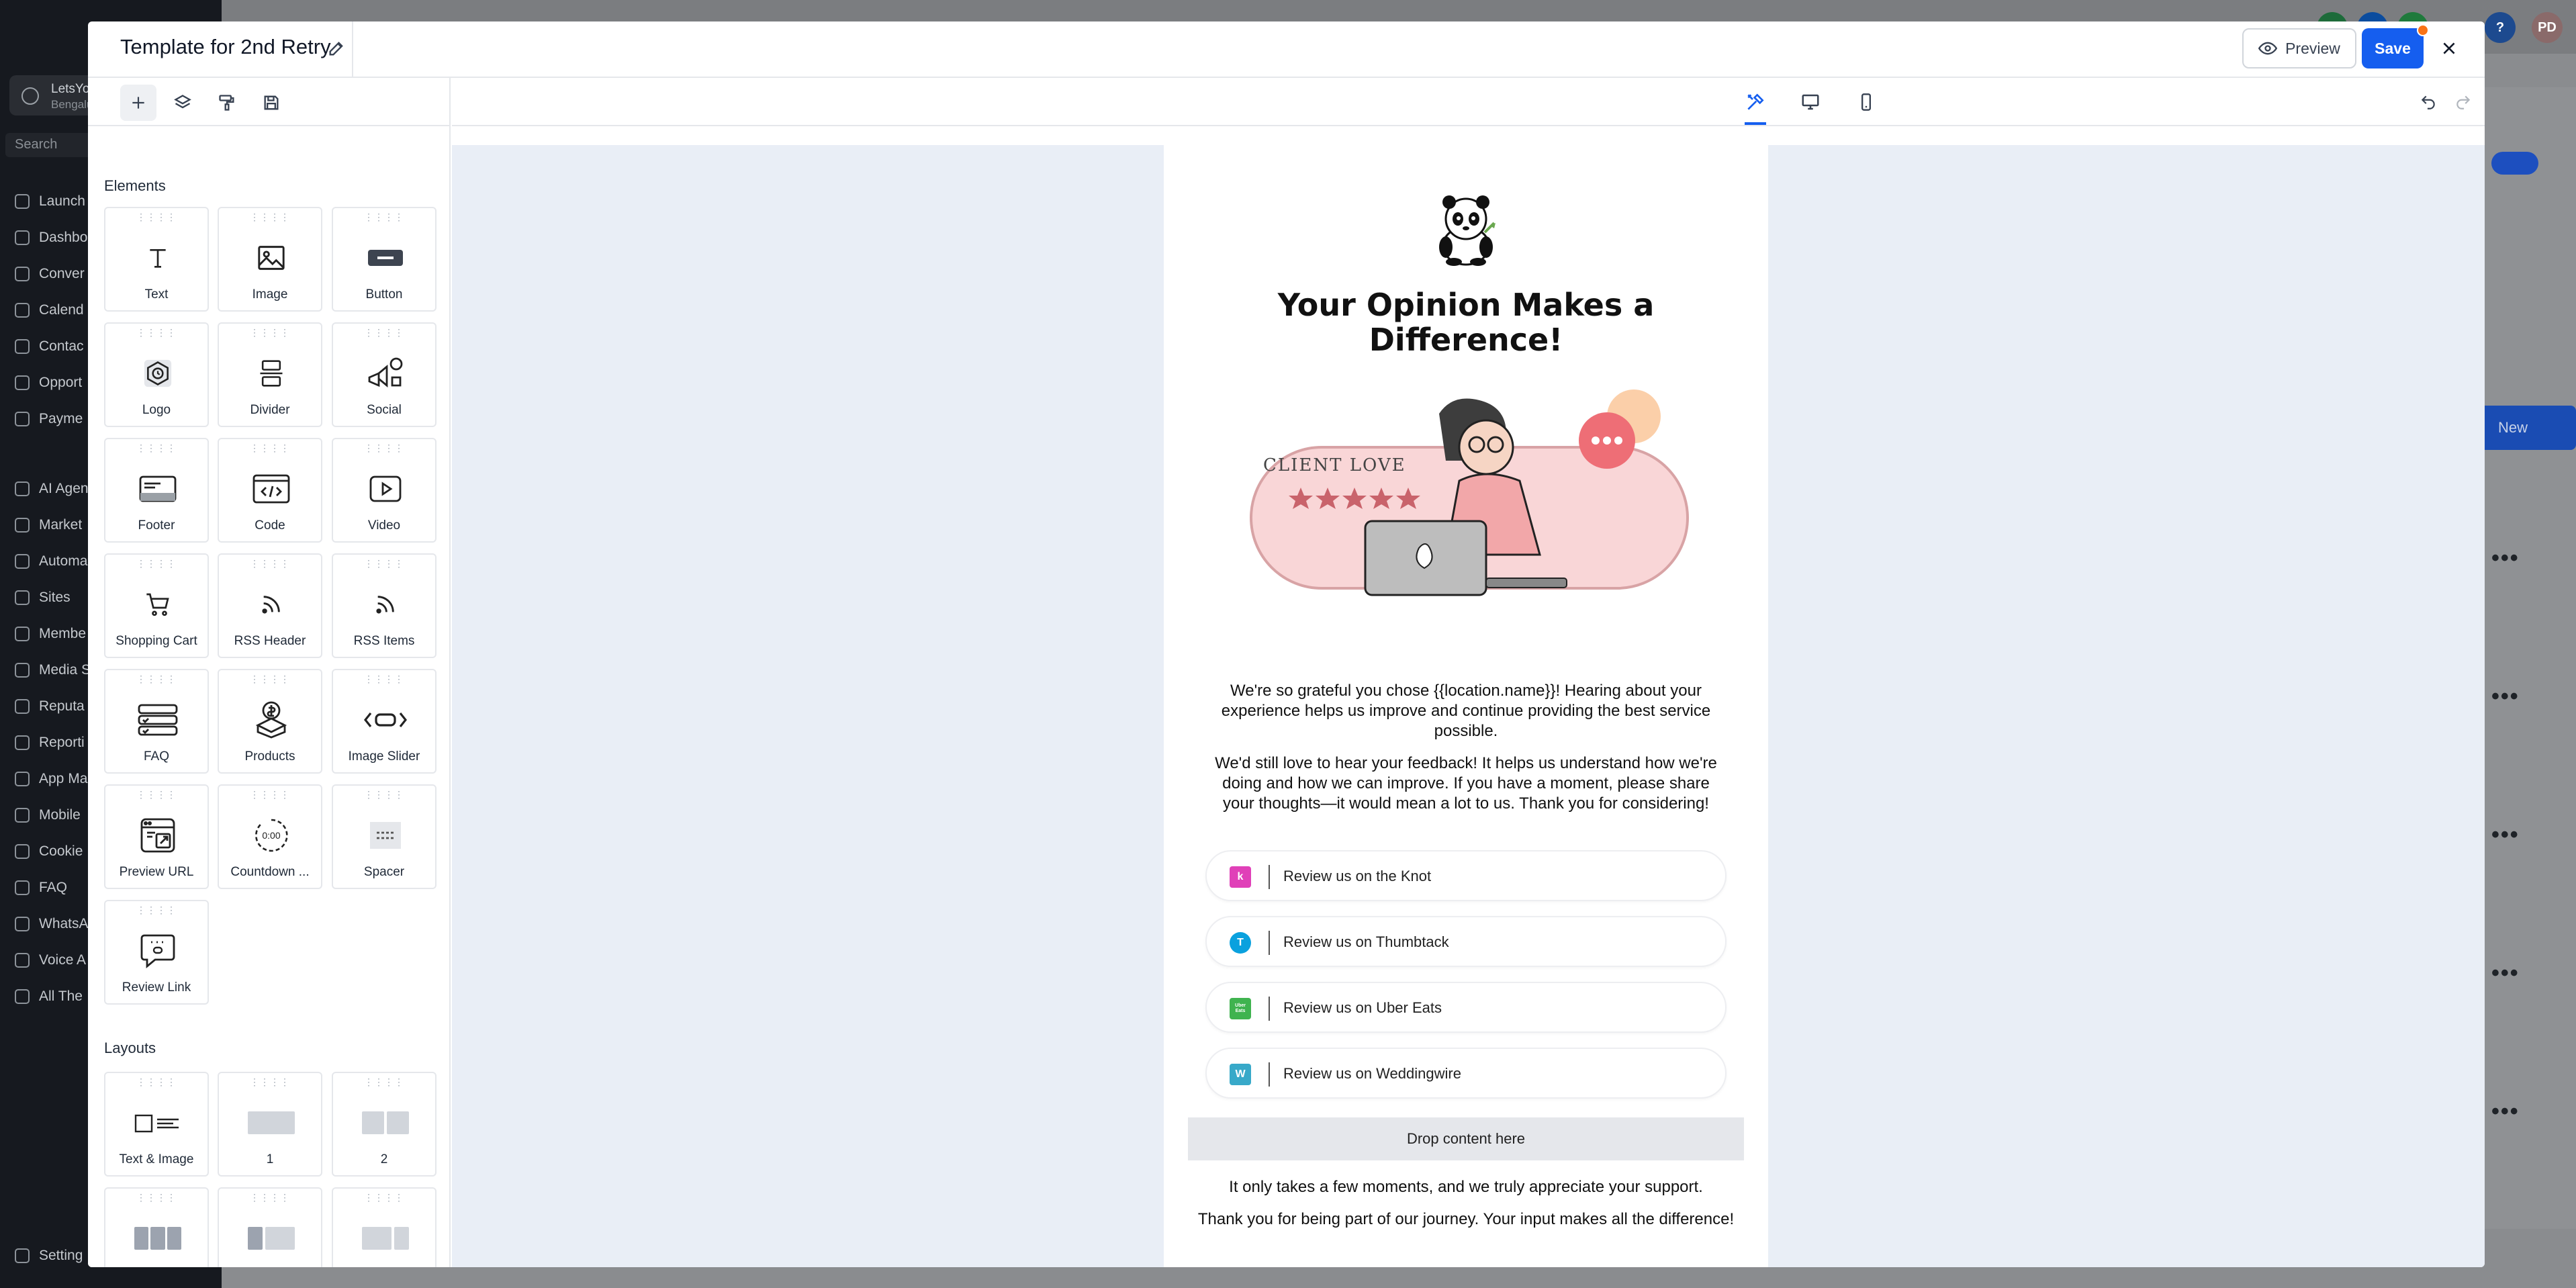  I want to click on close-icon, so click(2449, 48).